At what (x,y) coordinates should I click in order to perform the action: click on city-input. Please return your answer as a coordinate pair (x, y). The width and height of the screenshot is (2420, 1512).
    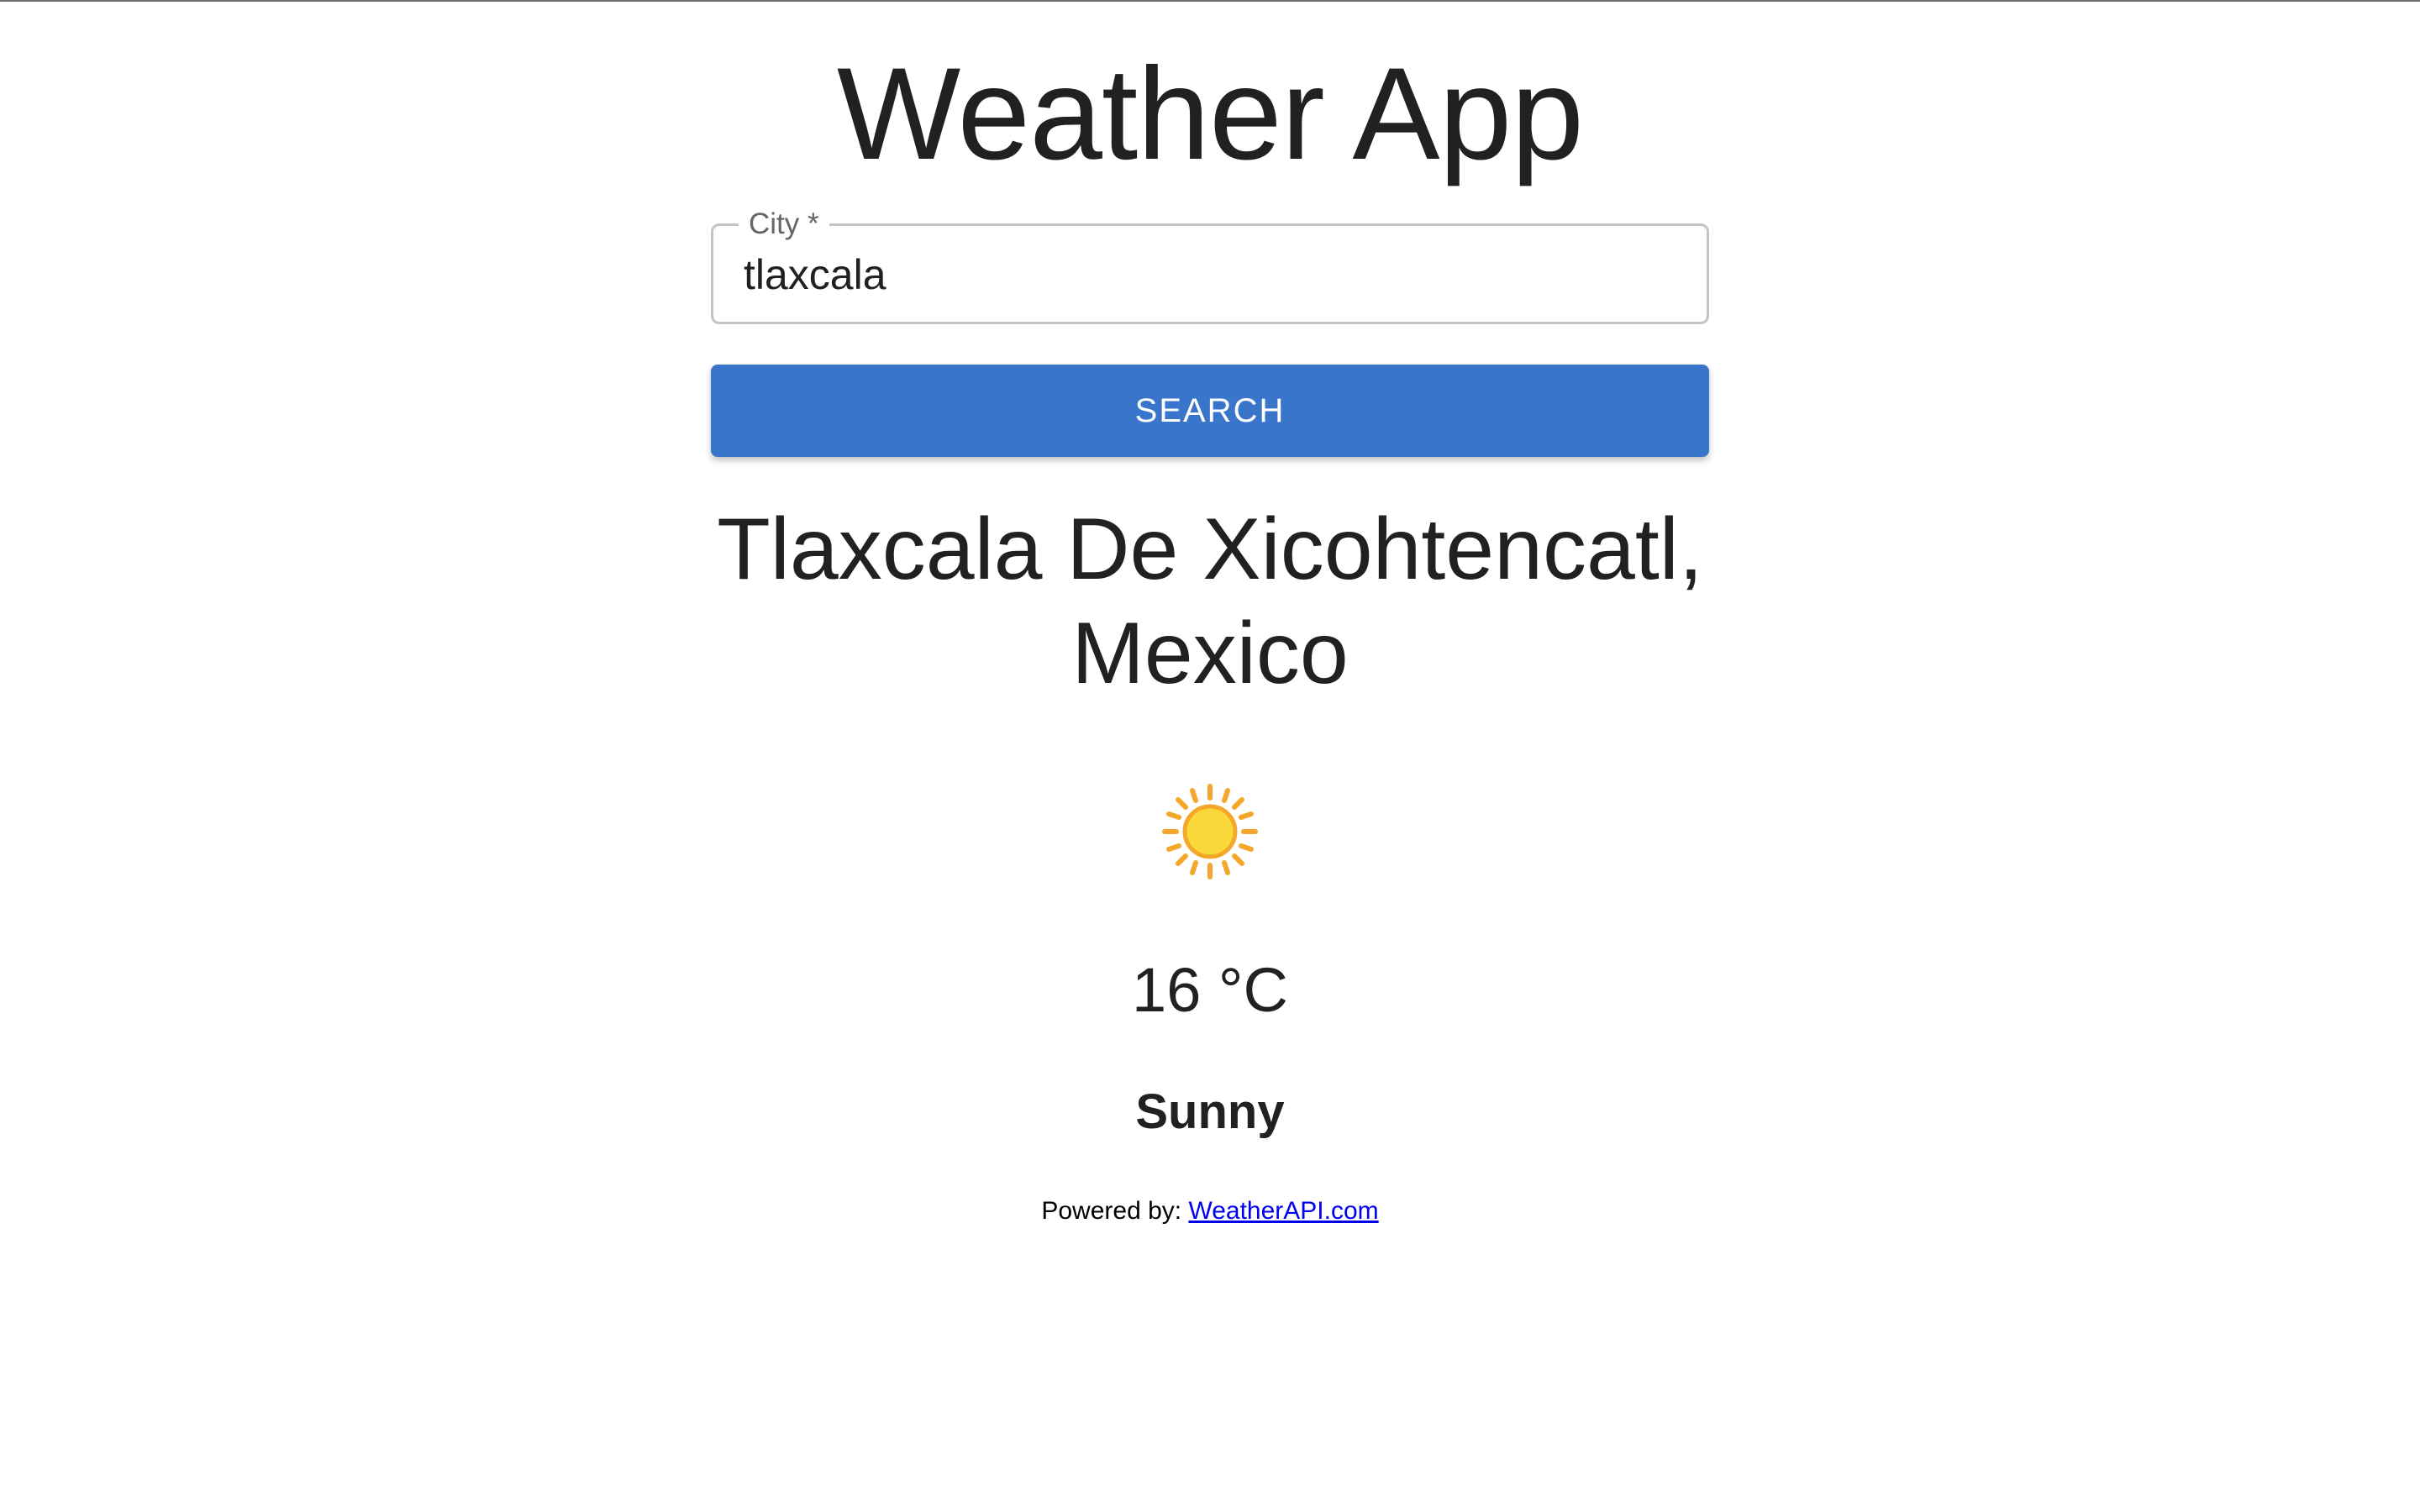
    Looking at the image, I should click on (1206, 274).